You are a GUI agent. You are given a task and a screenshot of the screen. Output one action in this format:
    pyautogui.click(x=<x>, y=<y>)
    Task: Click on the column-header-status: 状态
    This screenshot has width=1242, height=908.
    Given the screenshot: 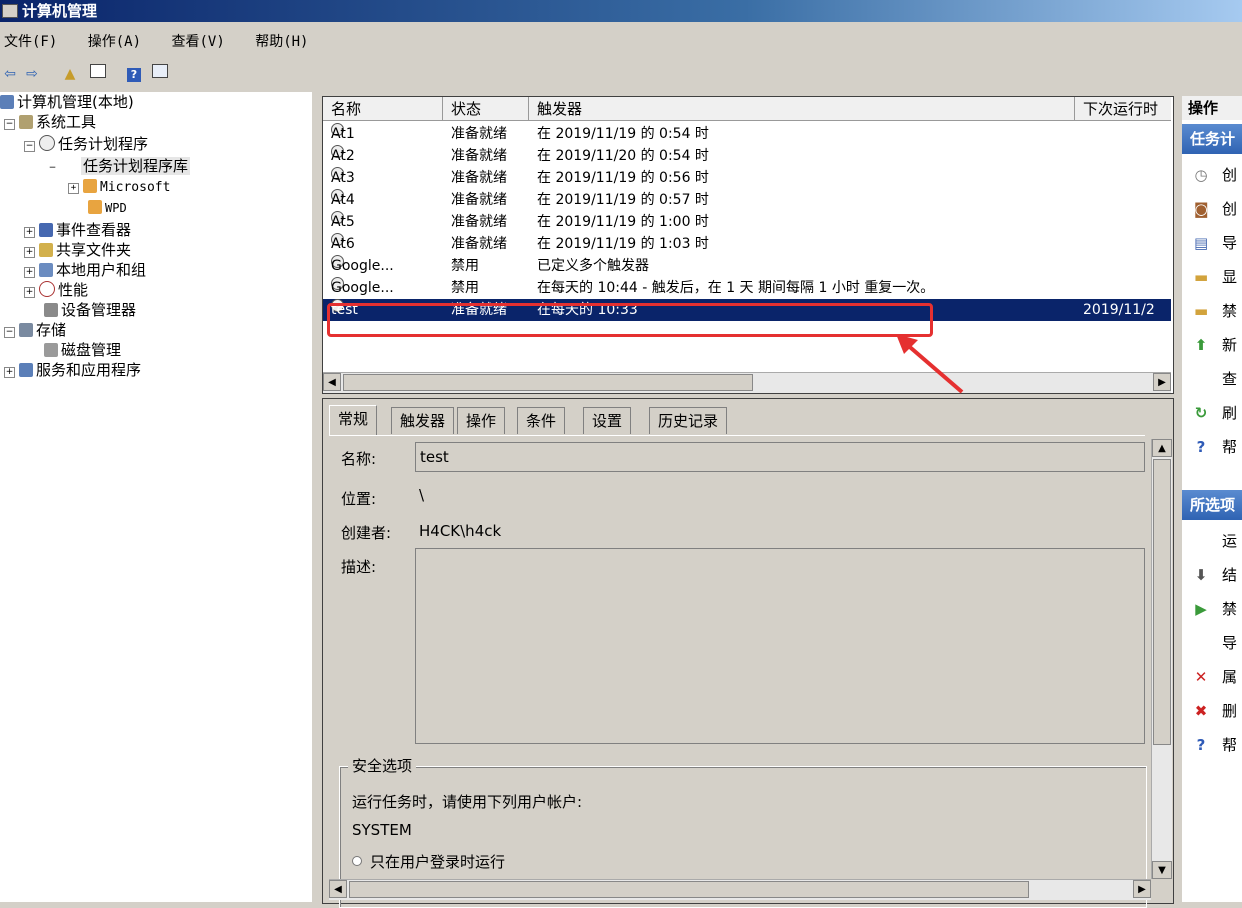 What is the action you would take?
    pyautogui.click(x=486, y=109)
    